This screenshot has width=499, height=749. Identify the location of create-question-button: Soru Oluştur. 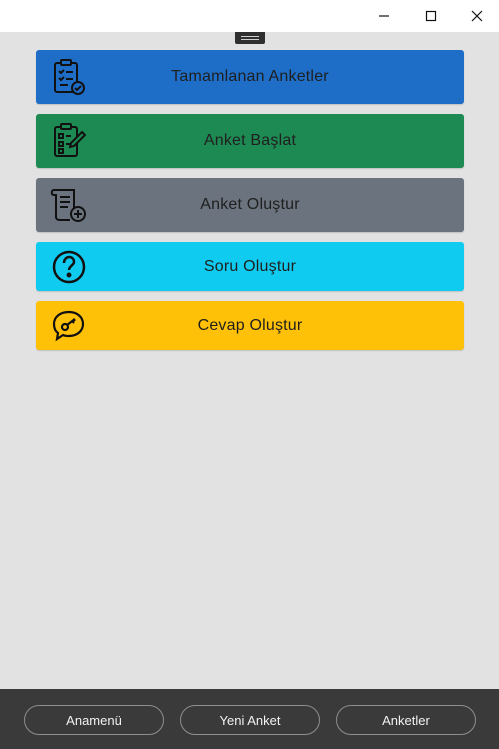
(250, 266).